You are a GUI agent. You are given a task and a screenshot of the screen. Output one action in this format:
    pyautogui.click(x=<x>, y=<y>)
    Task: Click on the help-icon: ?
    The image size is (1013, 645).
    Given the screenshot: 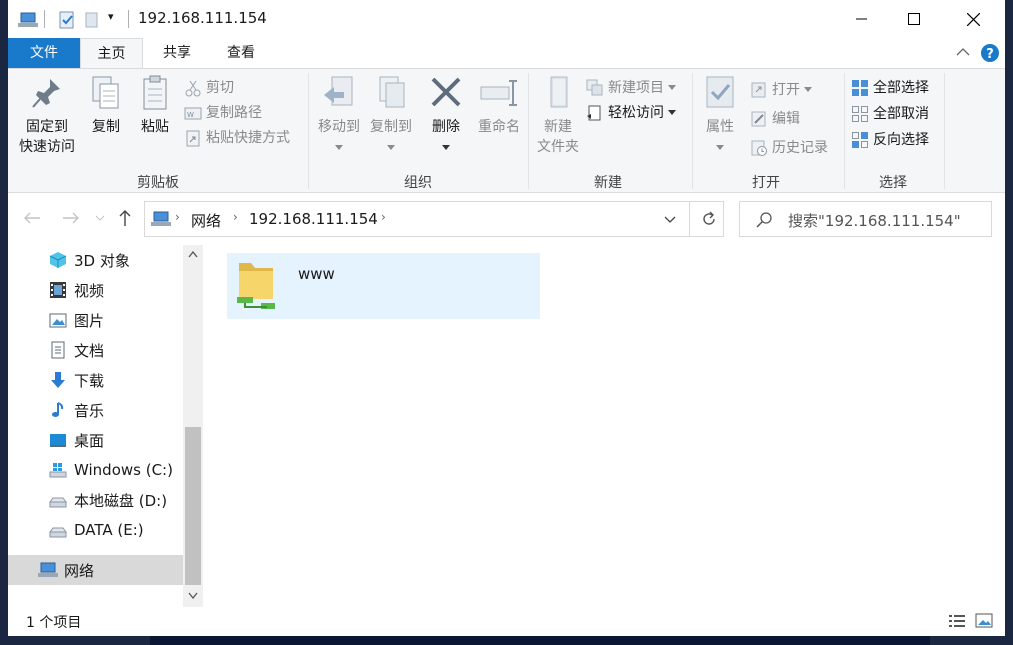 What is the action you would take?
    pyautogui.click(x=990, y=53)
    